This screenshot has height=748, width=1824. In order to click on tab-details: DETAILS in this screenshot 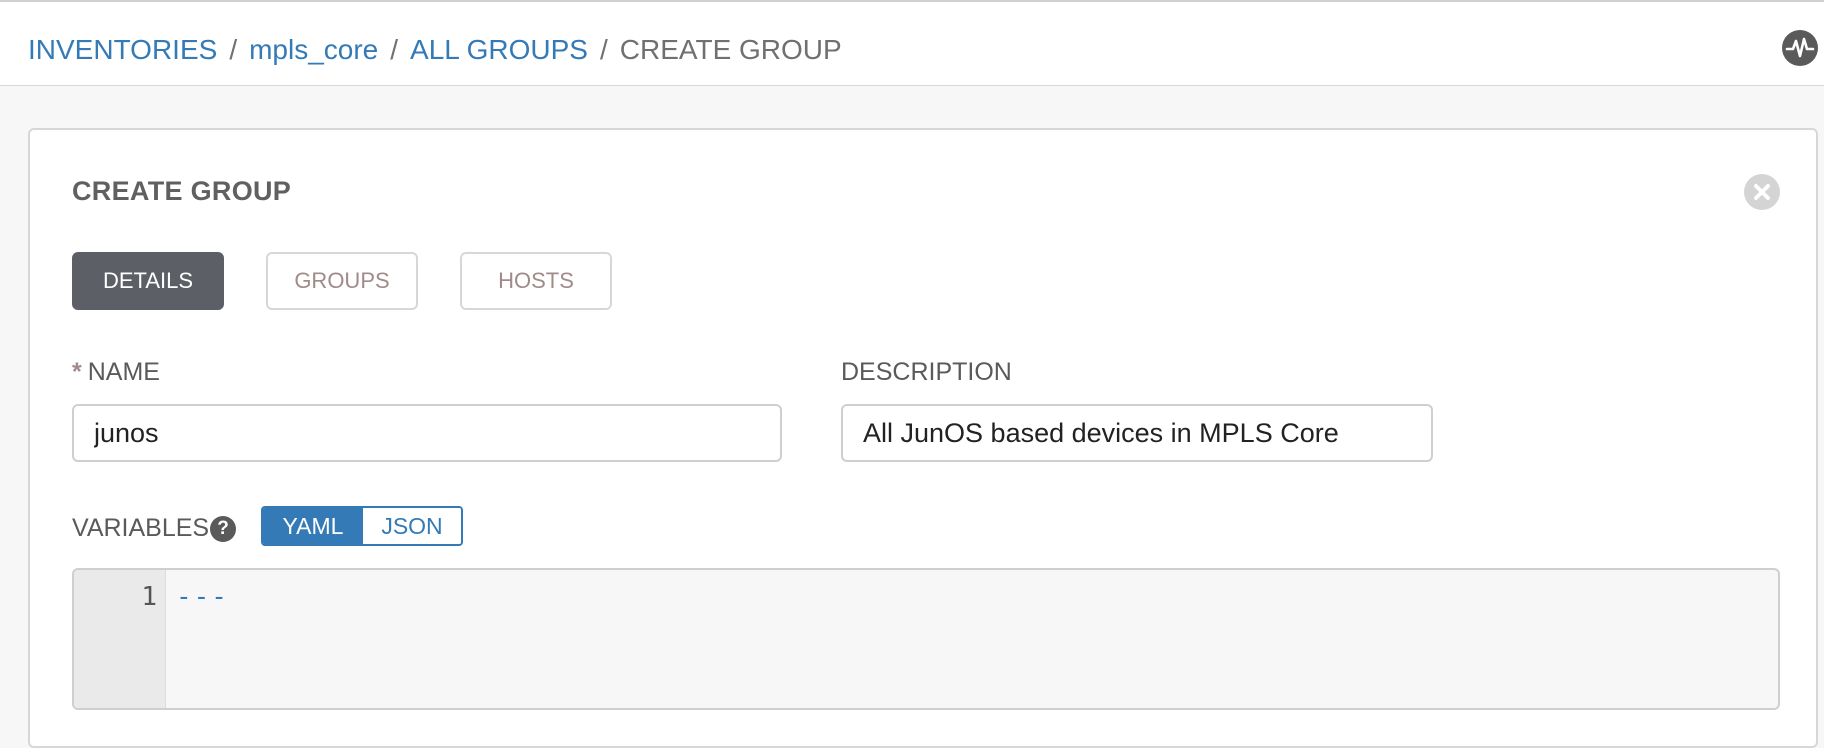, I will do `click(148, 281)`.